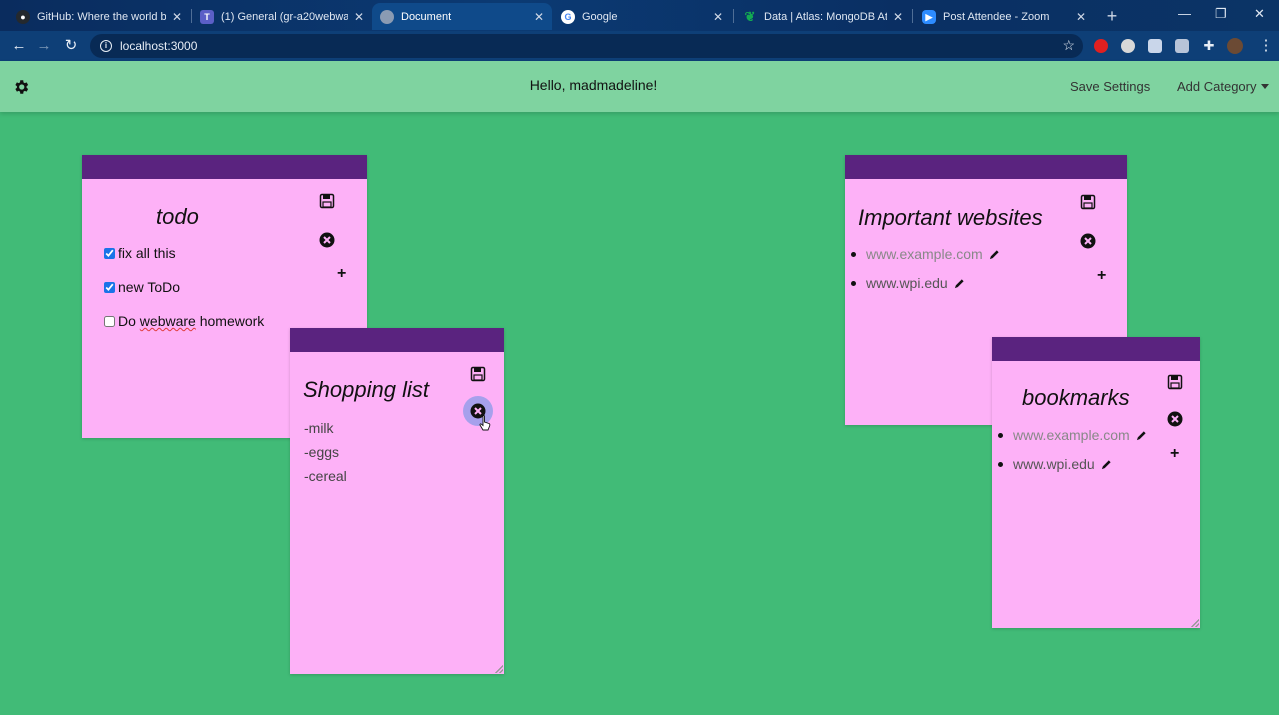  I want to click on todo-item-label: fix all this, so click(147, 253).